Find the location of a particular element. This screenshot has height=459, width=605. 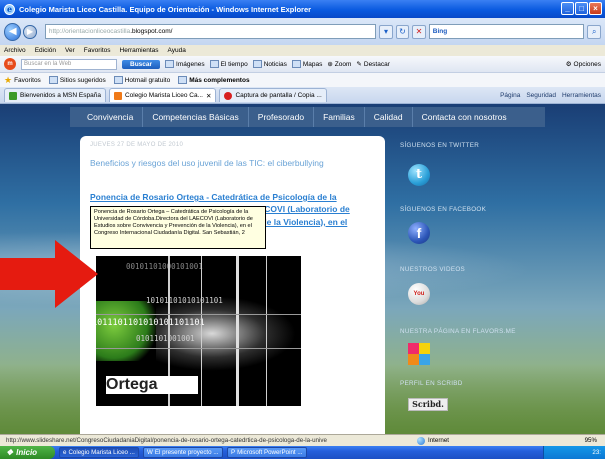

menu-file: Archivo is located at coordinates (15, 50).